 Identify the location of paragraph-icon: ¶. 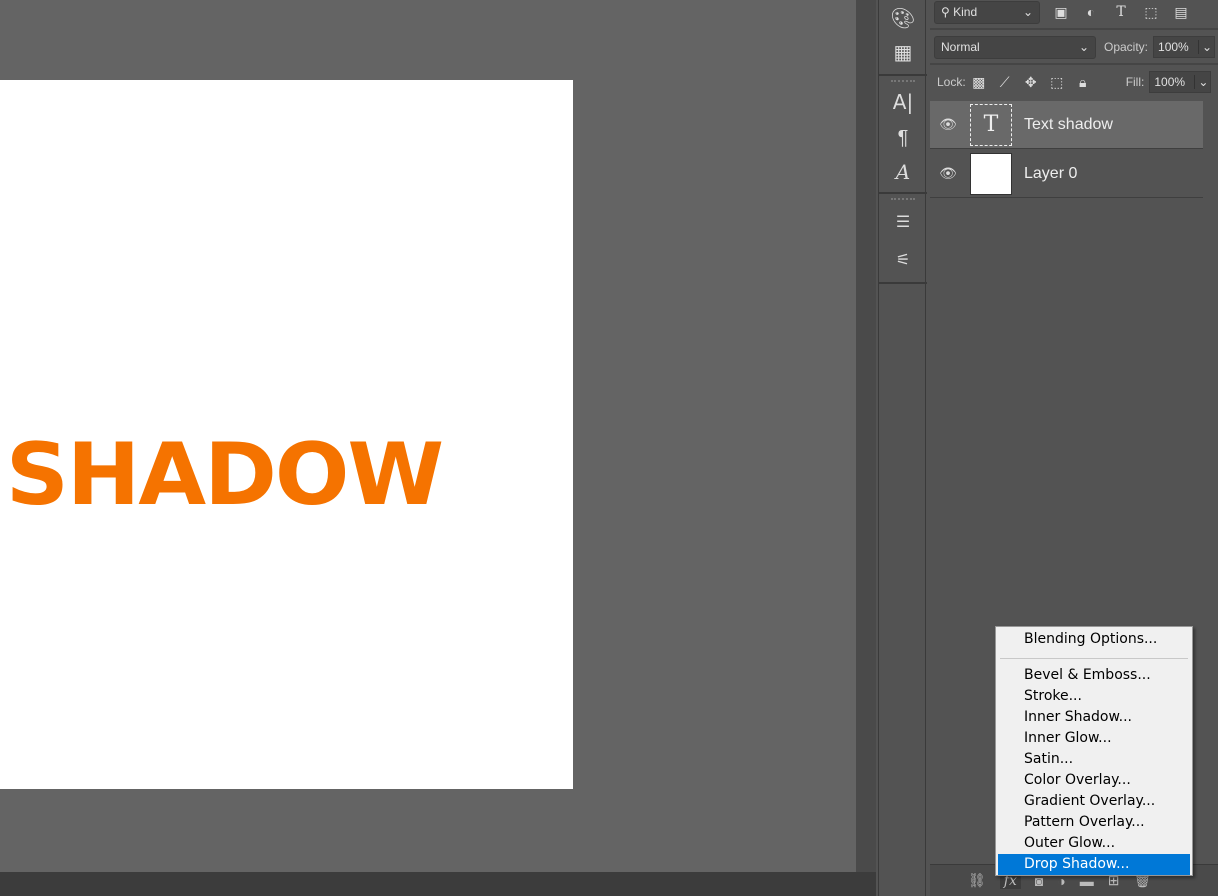
(903, 138).